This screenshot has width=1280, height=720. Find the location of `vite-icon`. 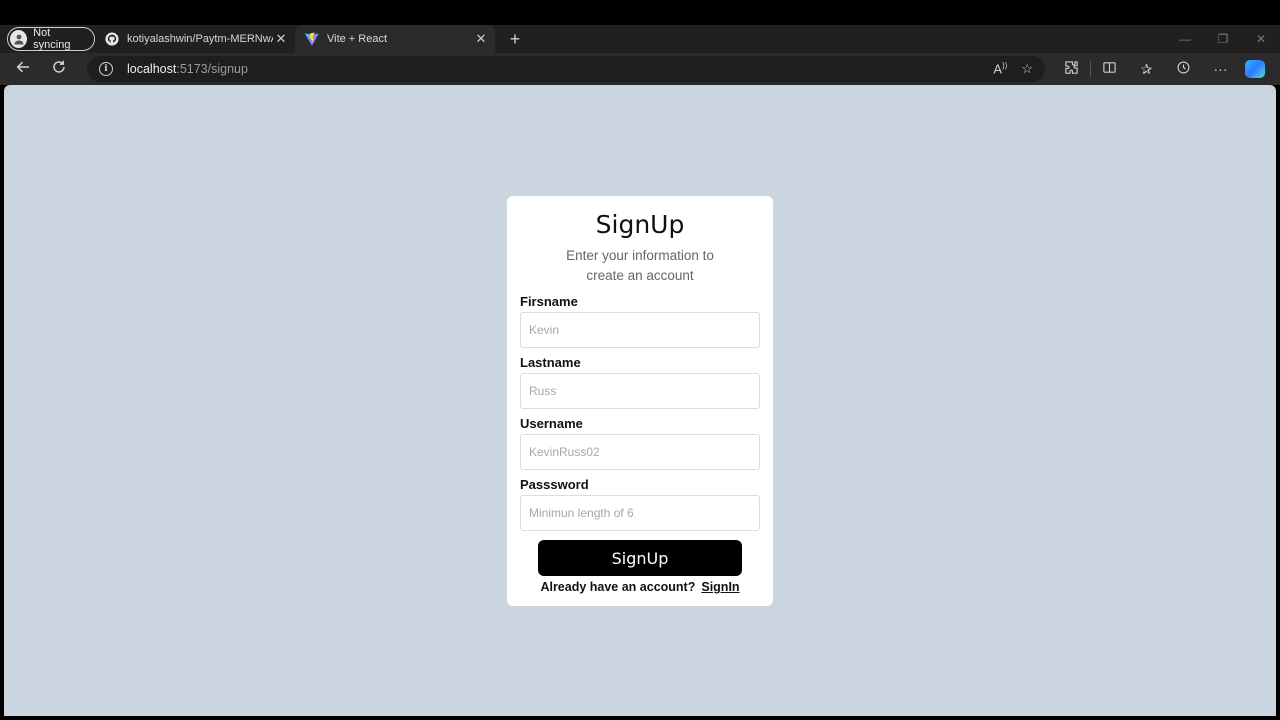

vite-icon is located at coordinates (312, 39).